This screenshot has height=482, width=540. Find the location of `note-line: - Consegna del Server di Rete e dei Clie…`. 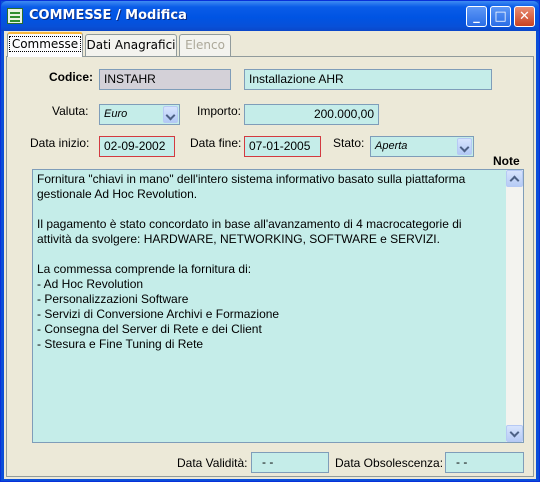

note-line: - Consegna del Server di Rete e dei Clie… is located at coordinates (149, 329).